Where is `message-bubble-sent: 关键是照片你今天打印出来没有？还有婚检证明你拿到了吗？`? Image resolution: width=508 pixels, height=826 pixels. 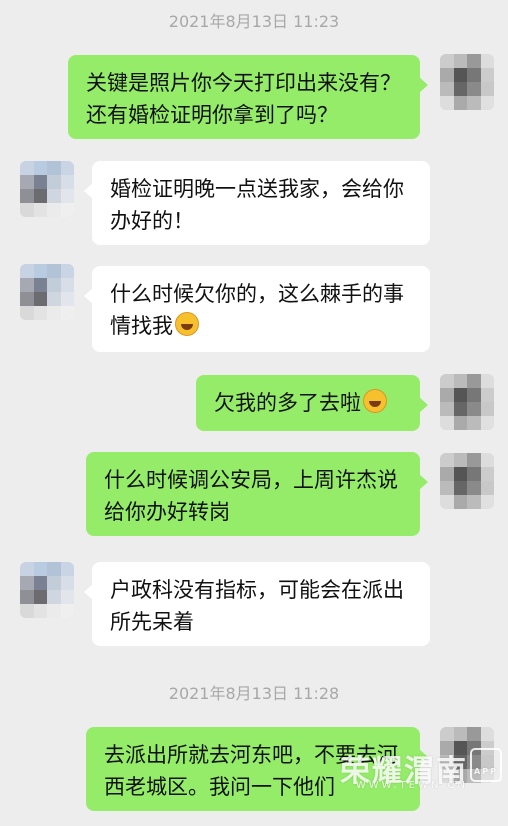
message-bubble-sent: 关键是照片你今天打印出来没有？还有婚检证明你拿到了吗？ is located at coordinates (248, 97).